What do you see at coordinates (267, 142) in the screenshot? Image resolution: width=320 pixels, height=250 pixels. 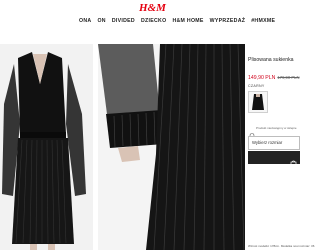 I see `size-select-label: Wybierz rozmiar` at bounding box center [267, 142].